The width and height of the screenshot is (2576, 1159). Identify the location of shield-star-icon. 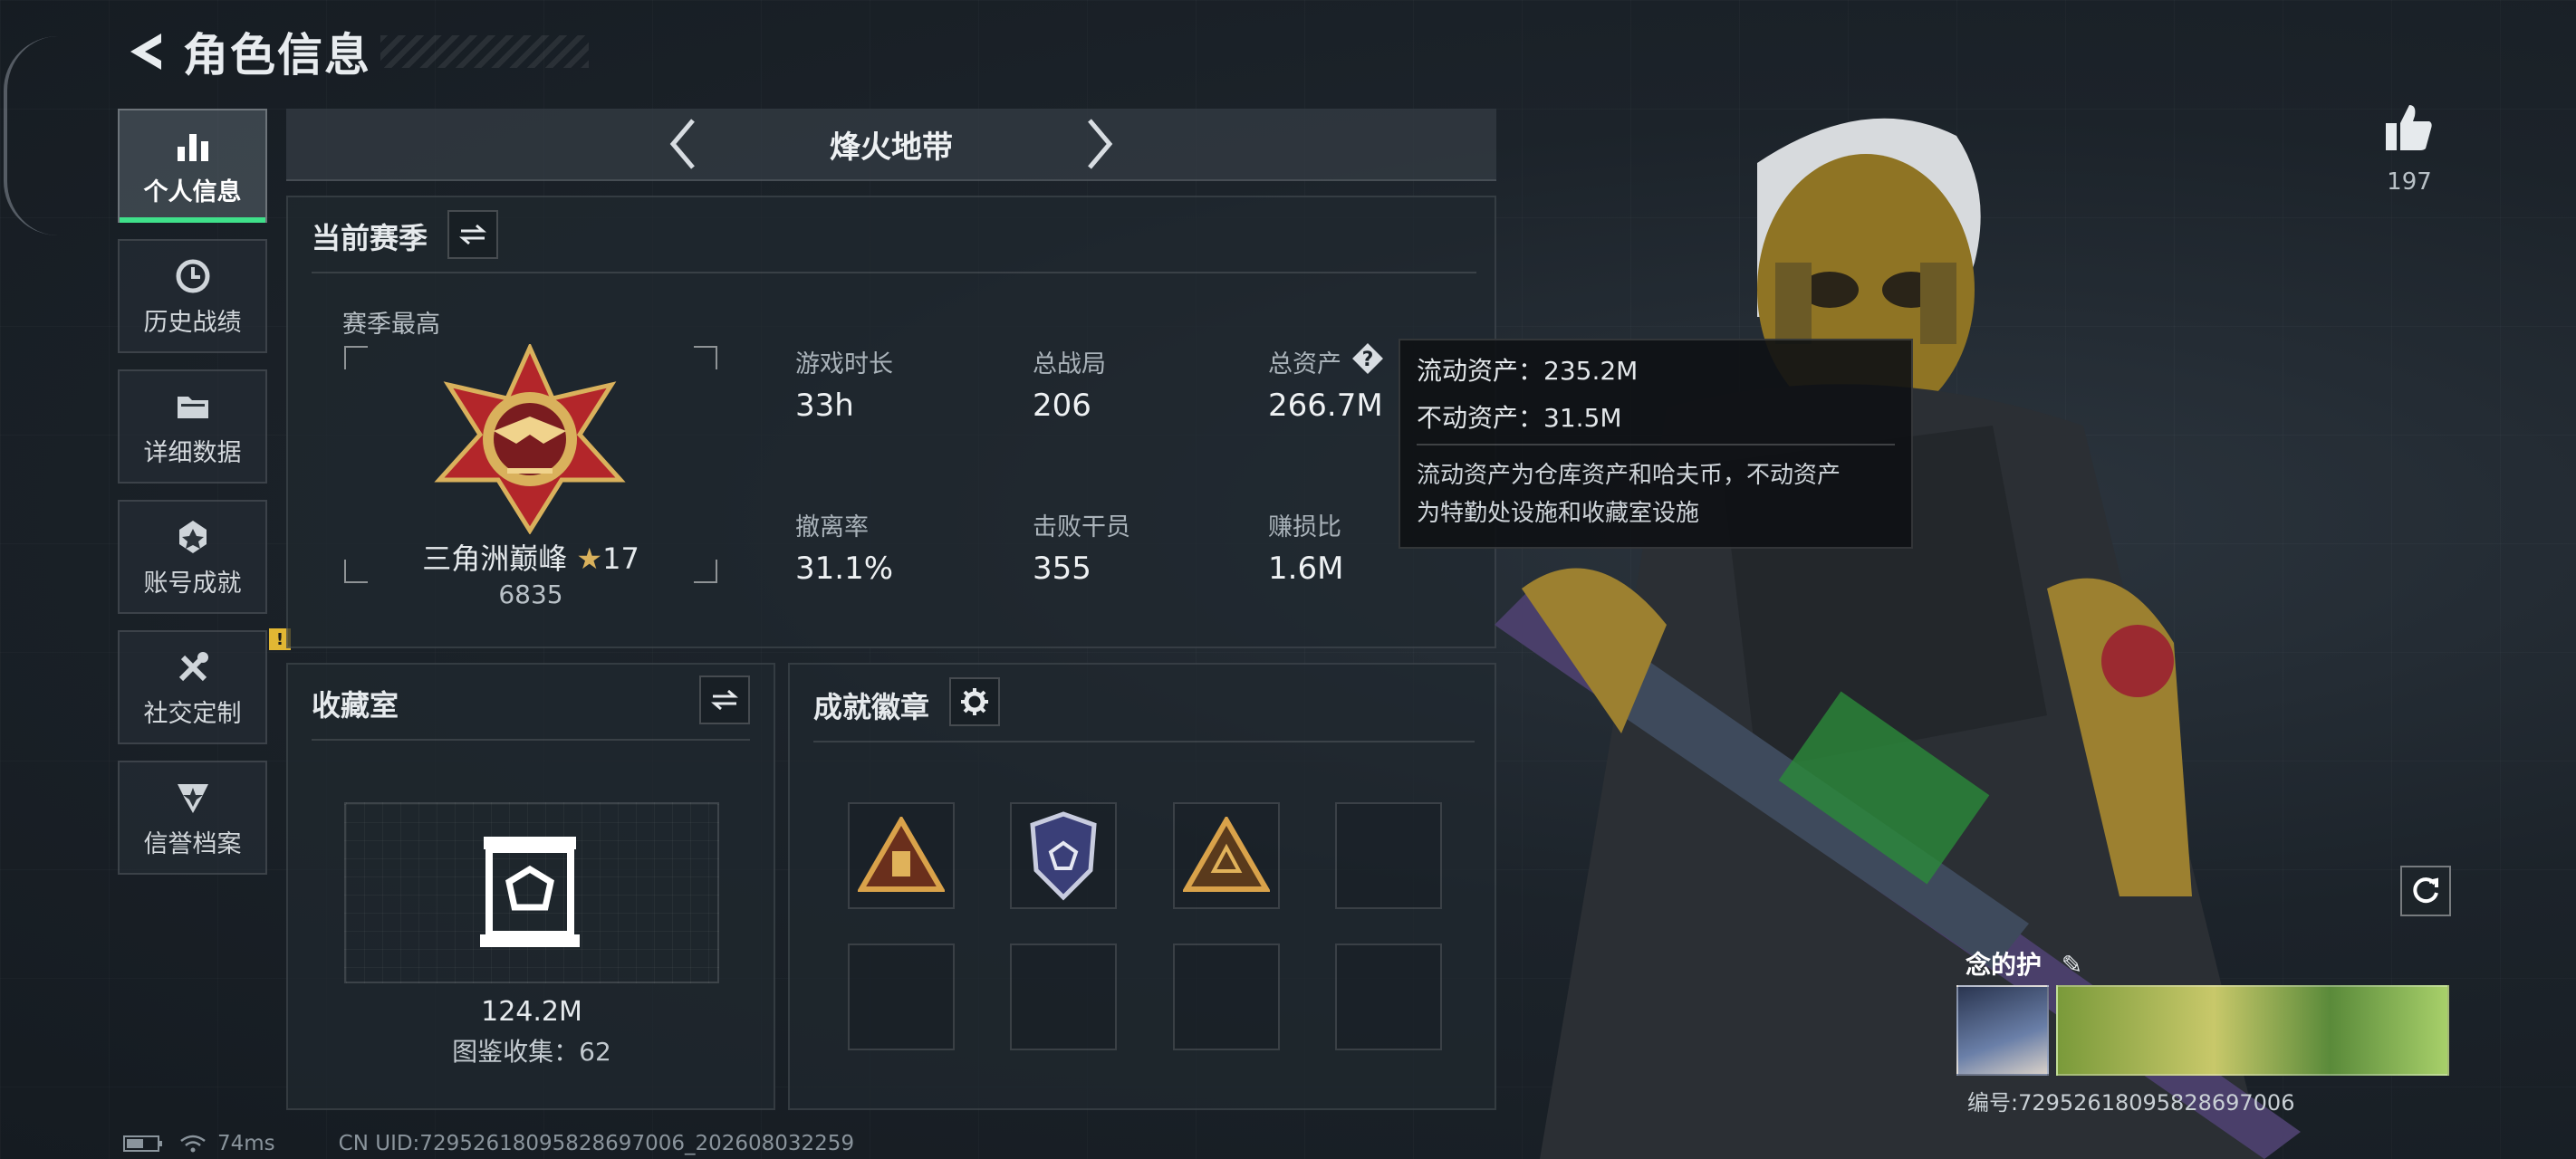
(193, 798).